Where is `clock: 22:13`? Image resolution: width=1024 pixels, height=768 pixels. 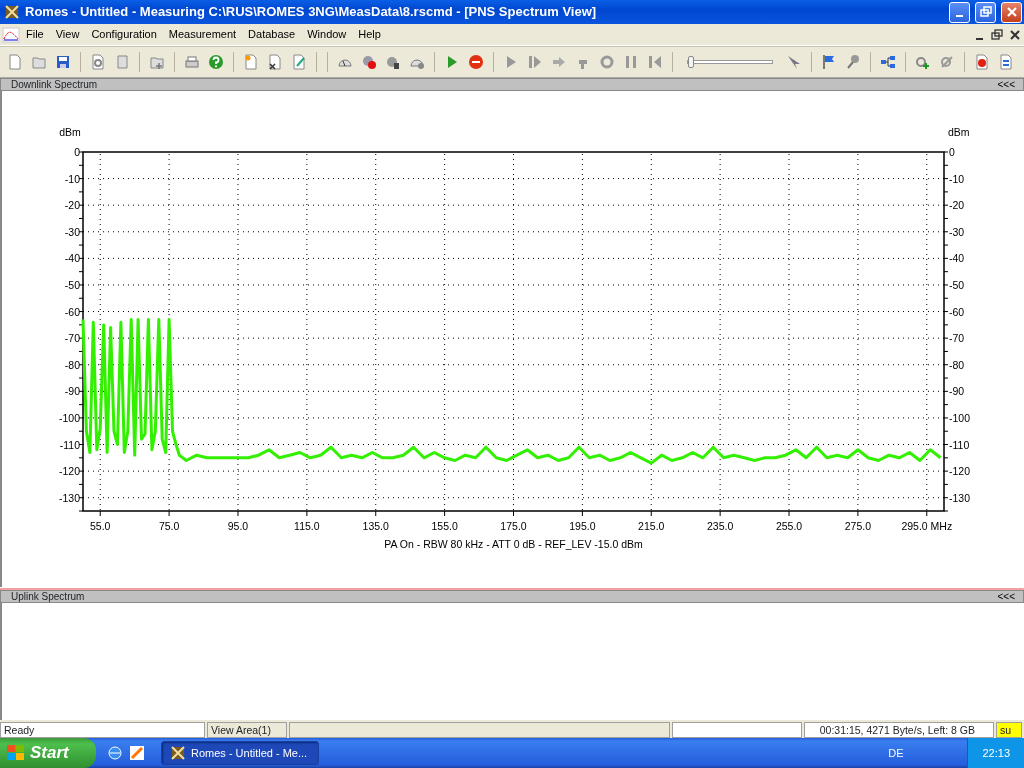
clock: 22:13 is located at coordinates (996, 753).